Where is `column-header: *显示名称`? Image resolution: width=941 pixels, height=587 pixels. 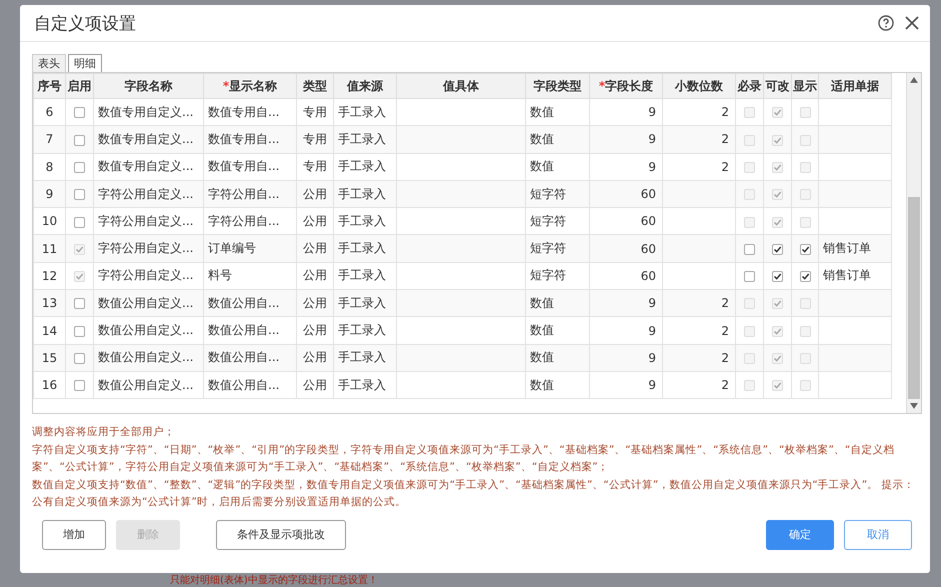 column-header: *显示名称 is located at coordinates (250, 86).